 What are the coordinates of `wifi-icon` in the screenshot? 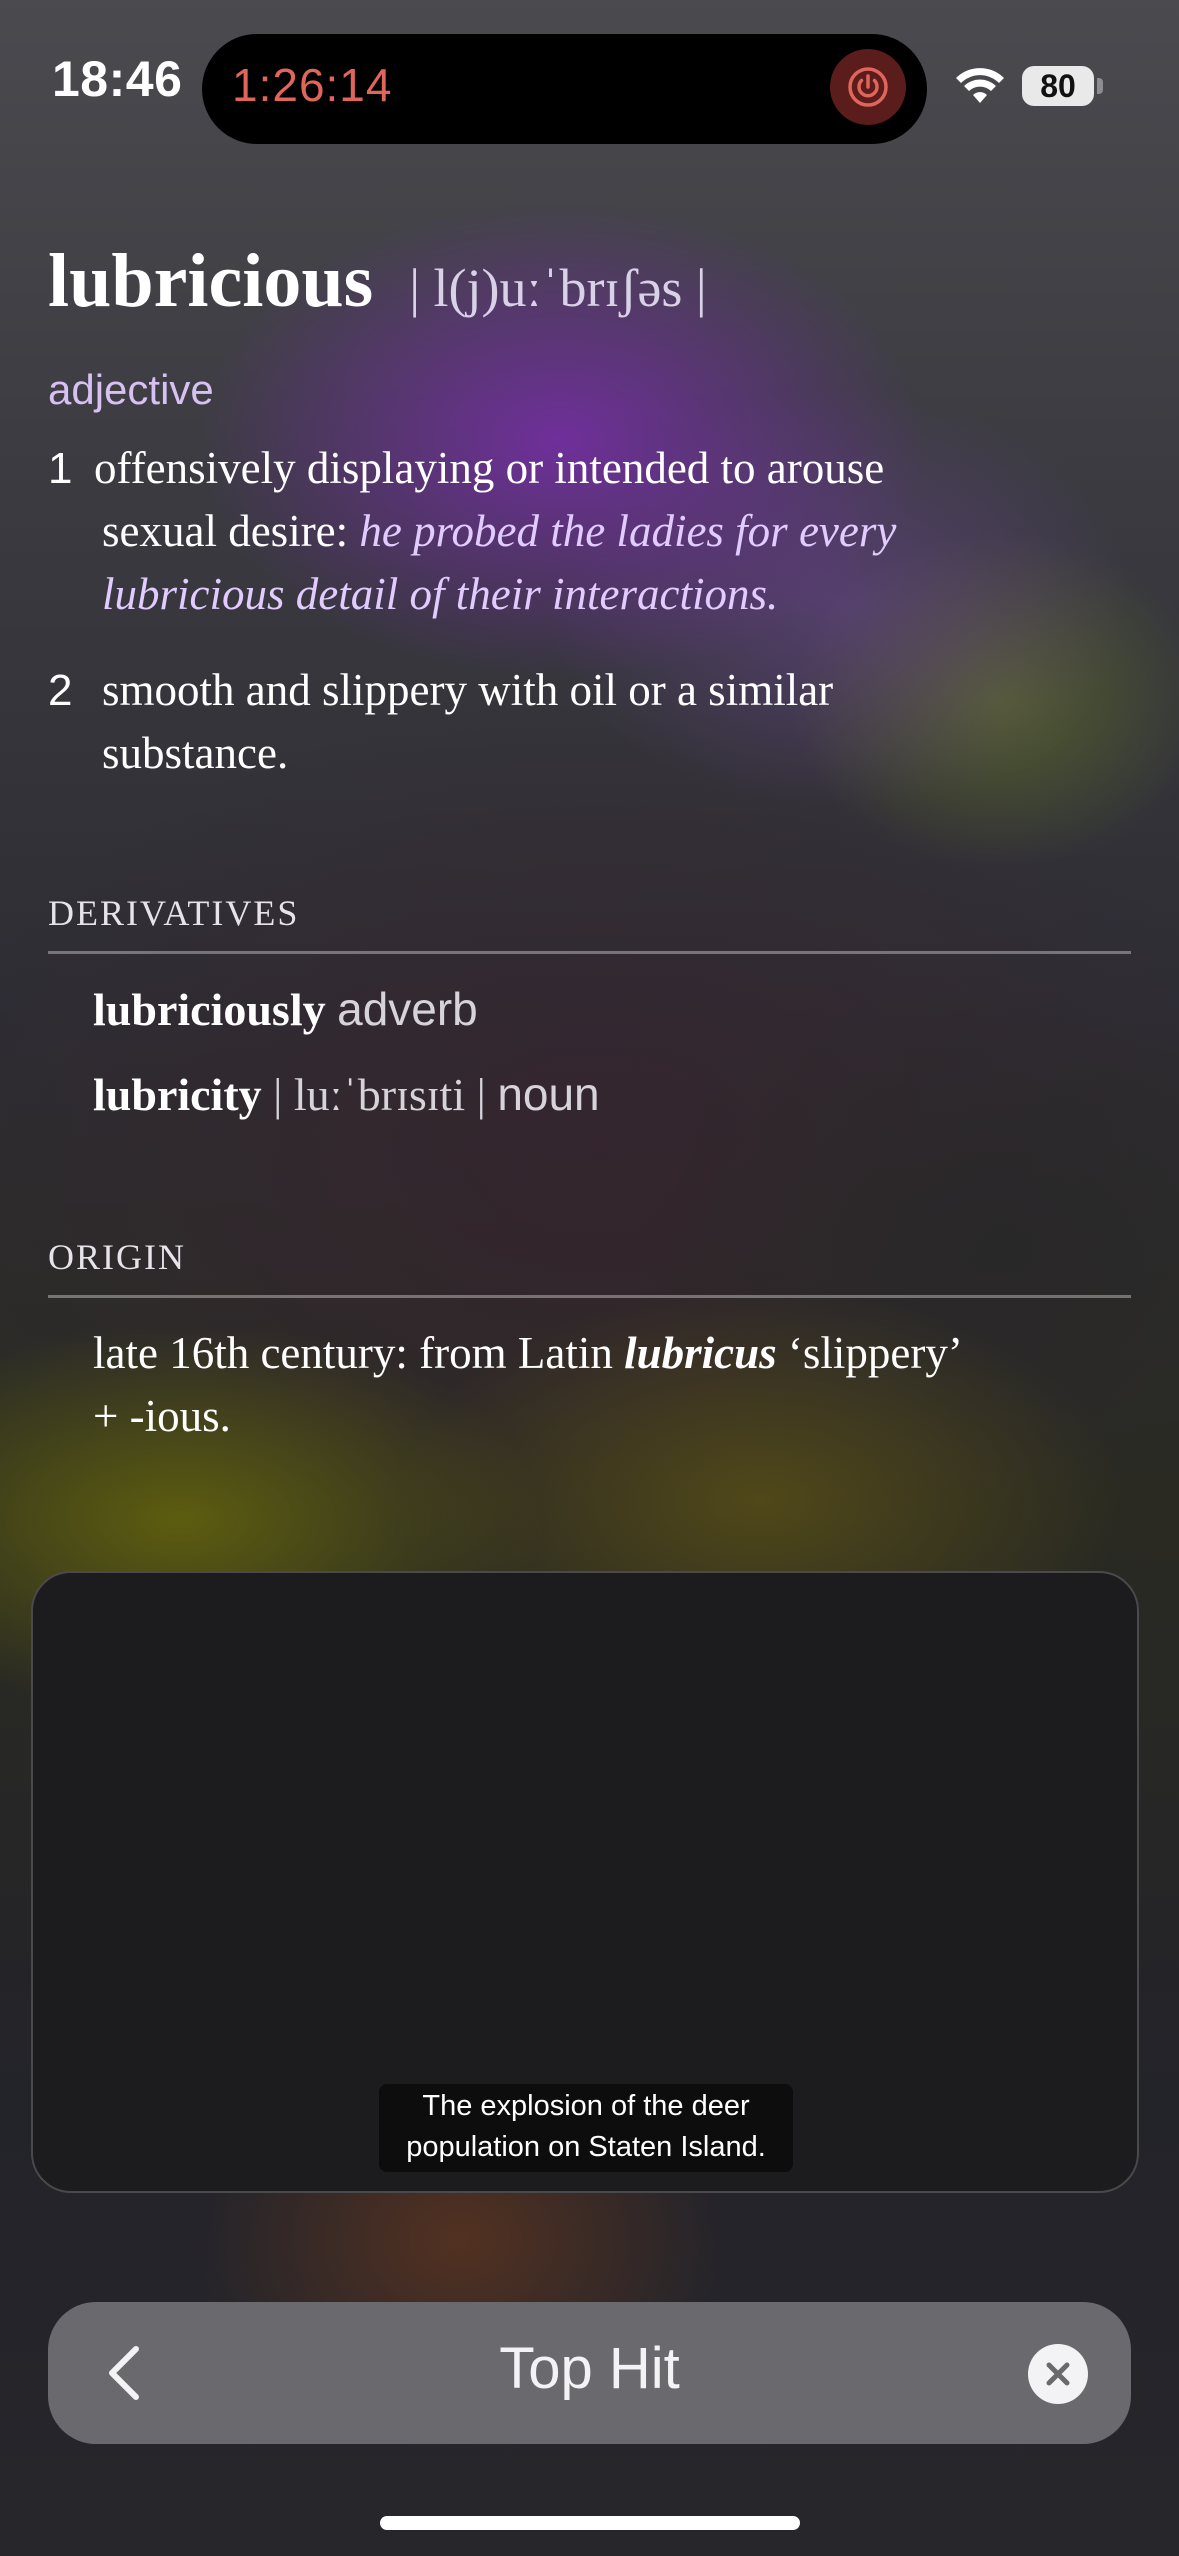 It's located at (980, 85).